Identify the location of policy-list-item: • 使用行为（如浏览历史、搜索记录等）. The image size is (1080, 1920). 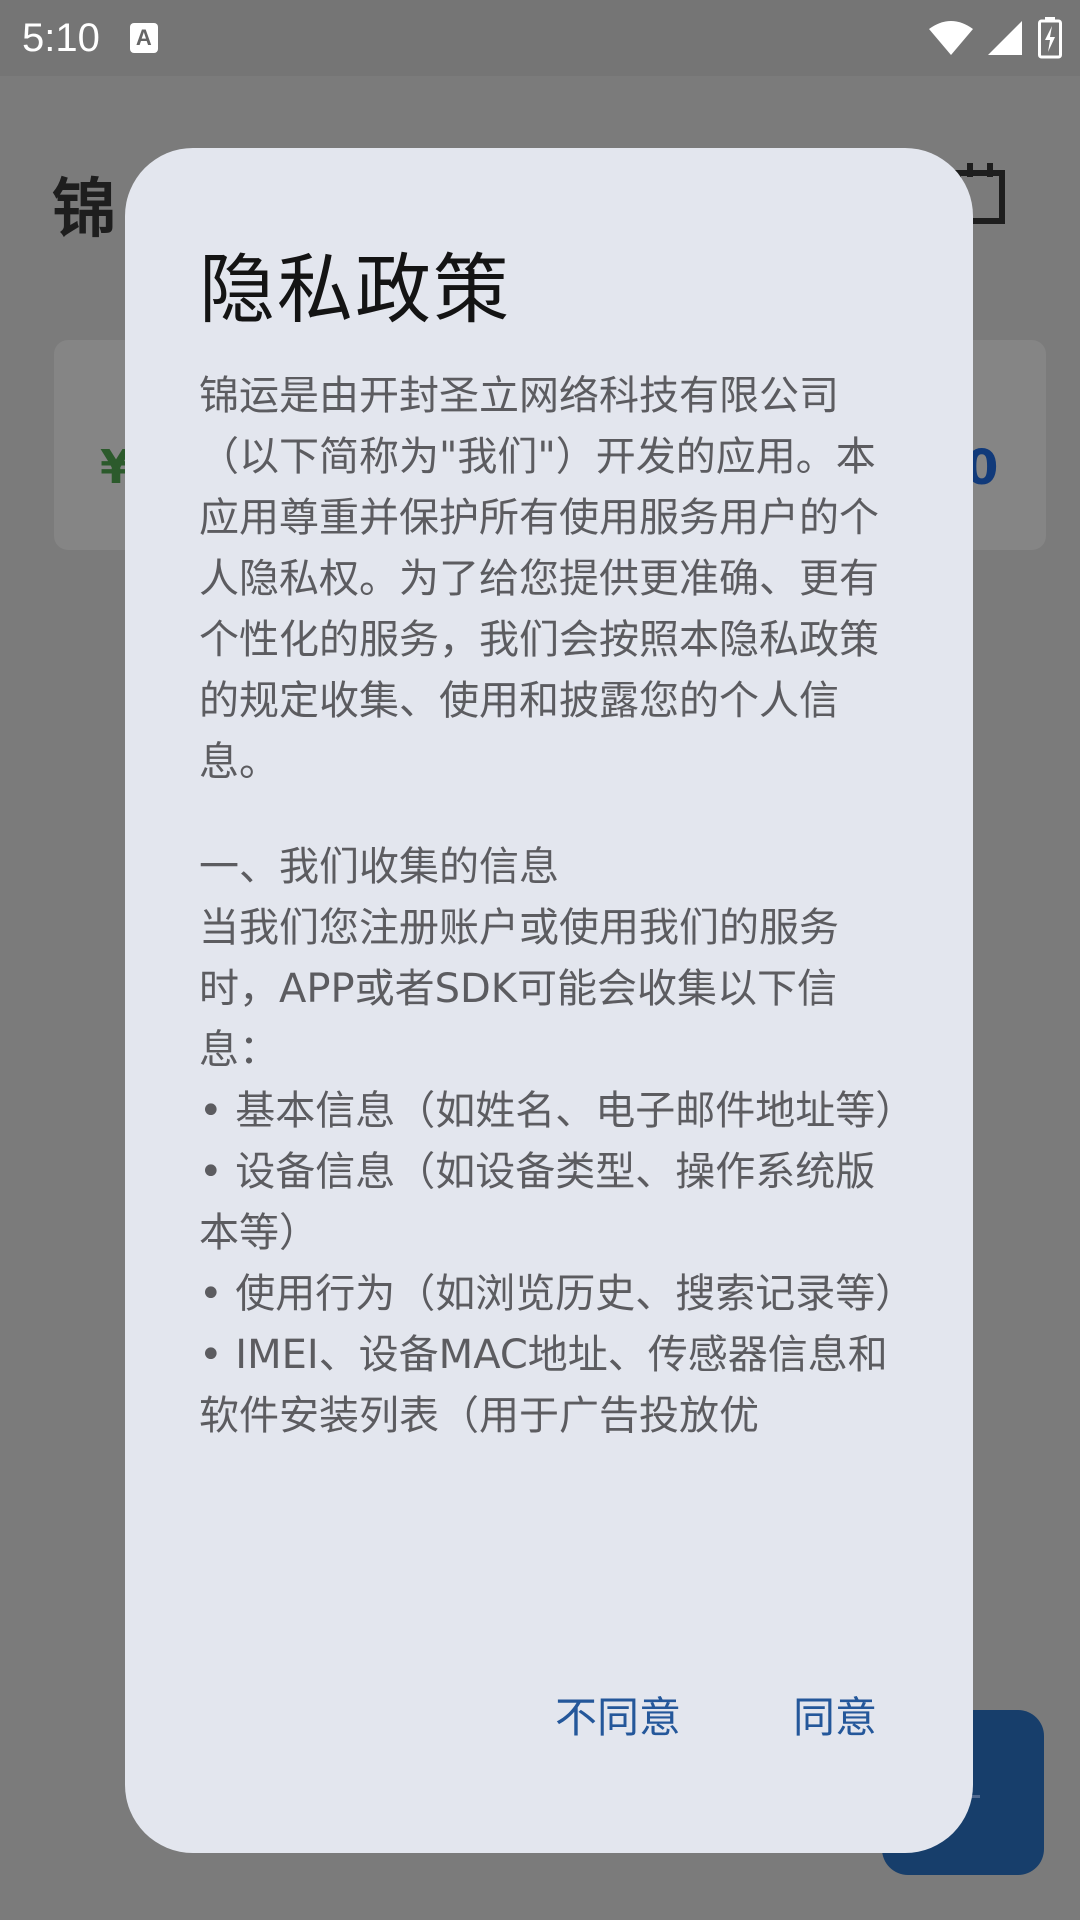
(549, 1294).